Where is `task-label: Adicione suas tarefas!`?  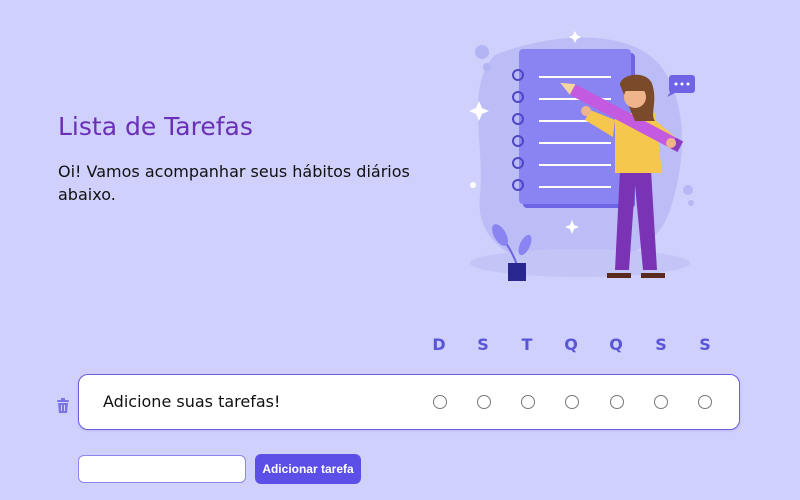 task-label: Adicione suas tarefas! is located at coordinates (192, 401).